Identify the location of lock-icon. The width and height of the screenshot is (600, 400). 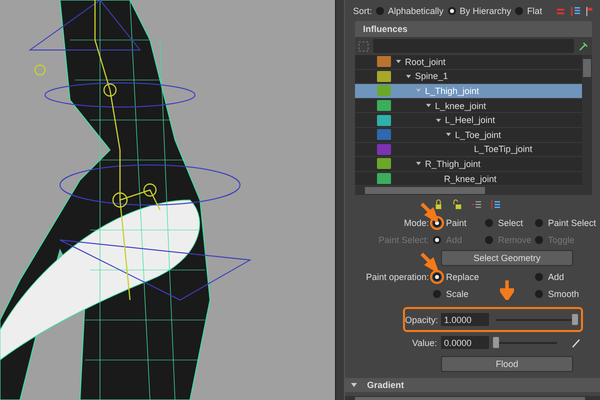
(438, 204).